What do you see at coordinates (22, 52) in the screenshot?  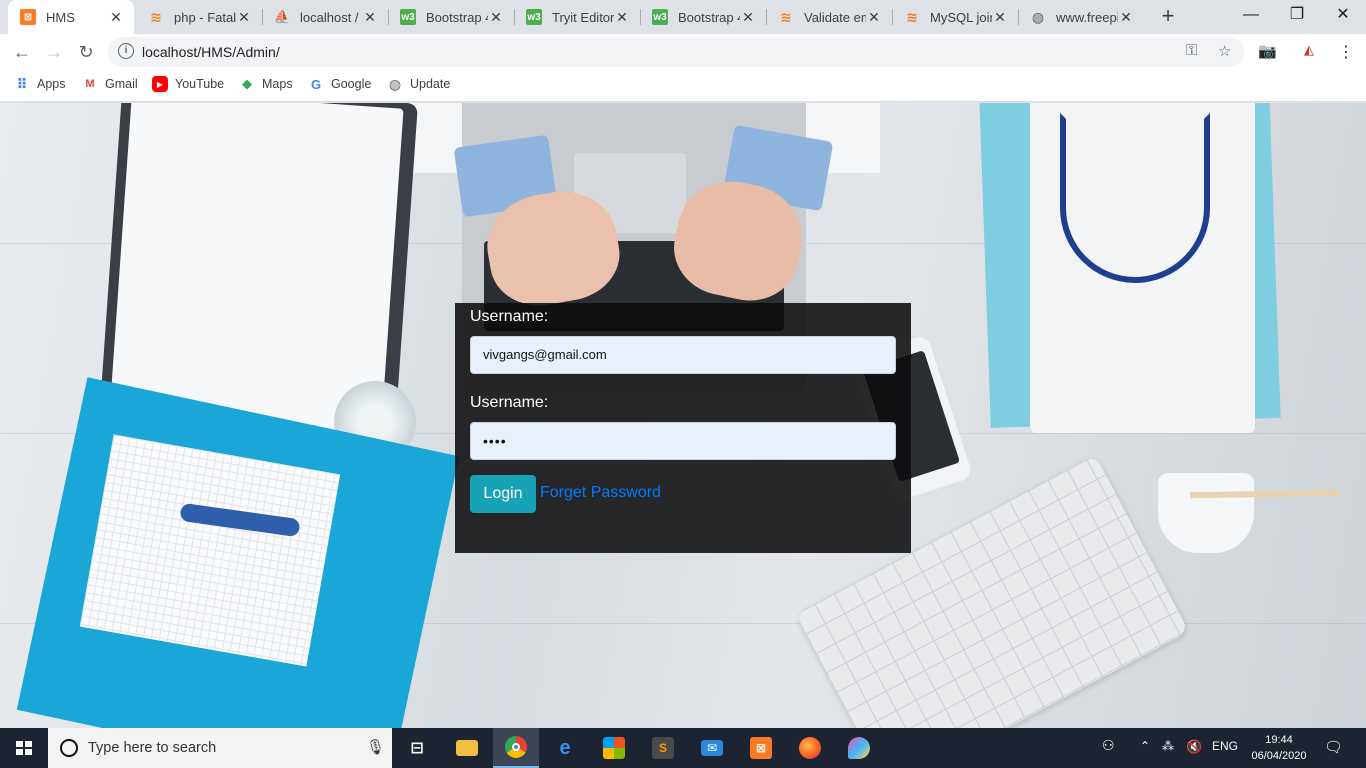 I see `back-button: ←` at bounding box center [22, 52].